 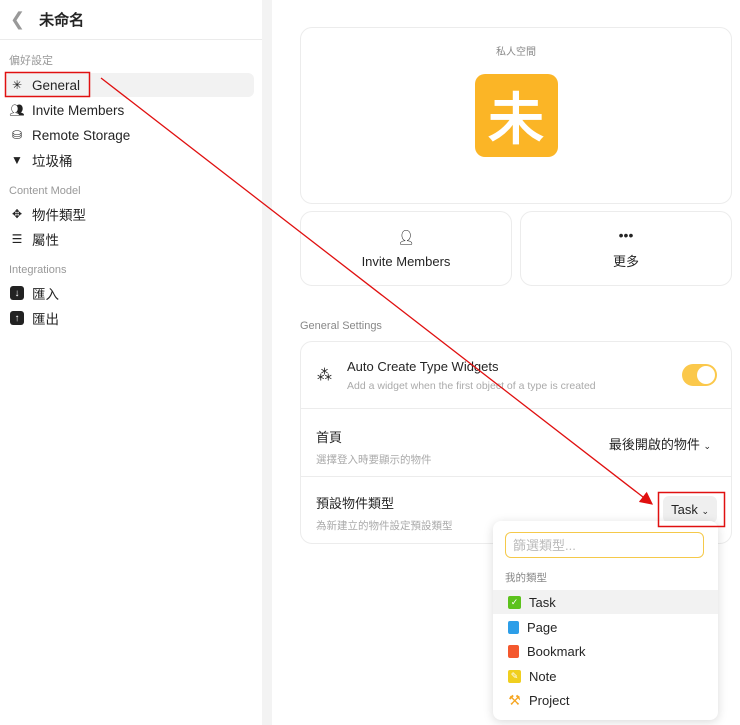 What do you see at coordinates (605, 627) in the screenshot?
I see `option-page: Page` at bounding box center [605, 627].